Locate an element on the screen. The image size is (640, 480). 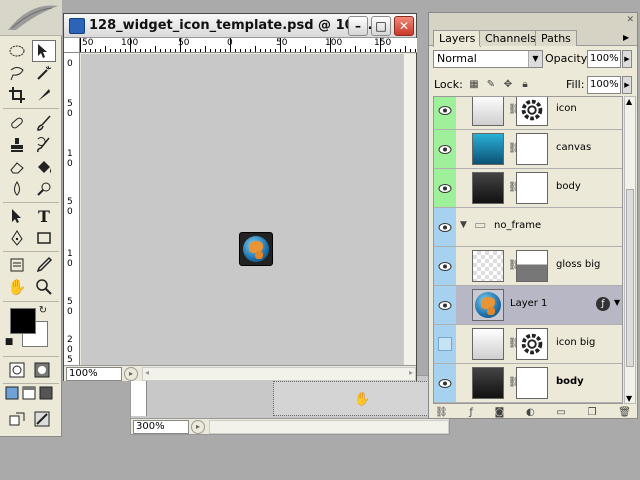
path-selection-tool-icon is located at coordinates (17, 216).